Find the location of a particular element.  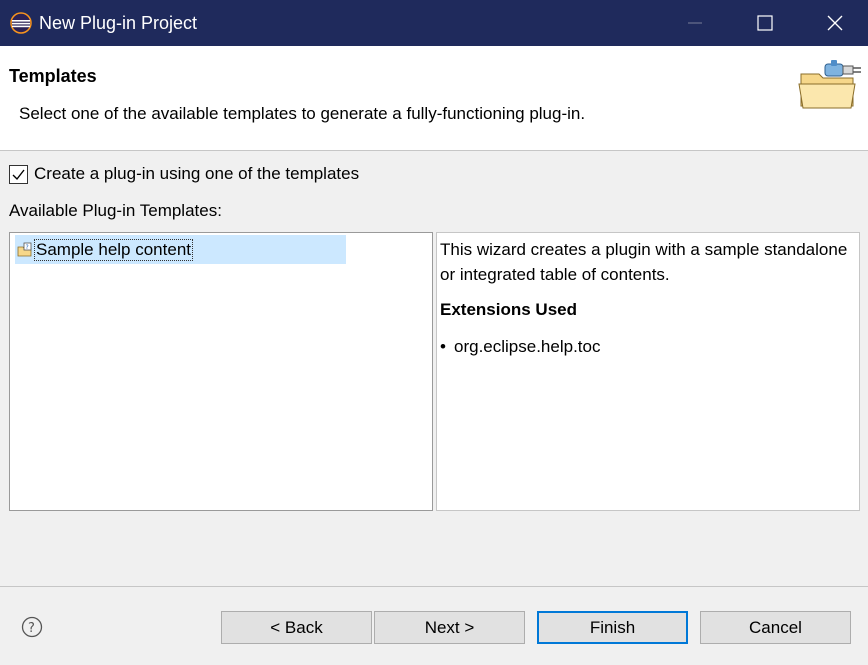

minimize-button is located at coordinates (695, 23).